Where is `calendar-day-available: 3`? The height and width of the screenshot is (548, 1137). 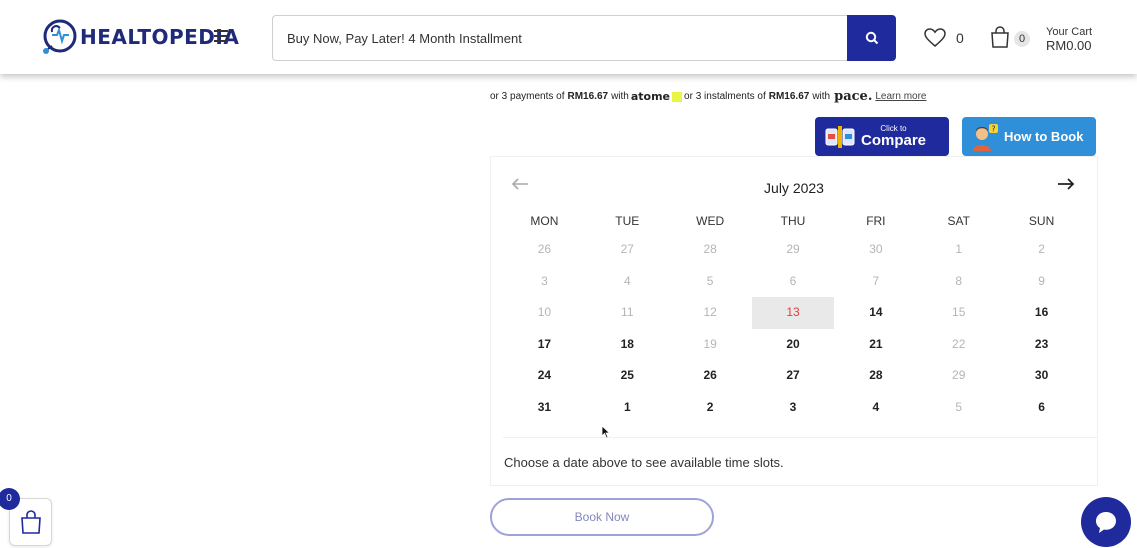 calendar-day-available: 3 is located at coordinates (793, 408).